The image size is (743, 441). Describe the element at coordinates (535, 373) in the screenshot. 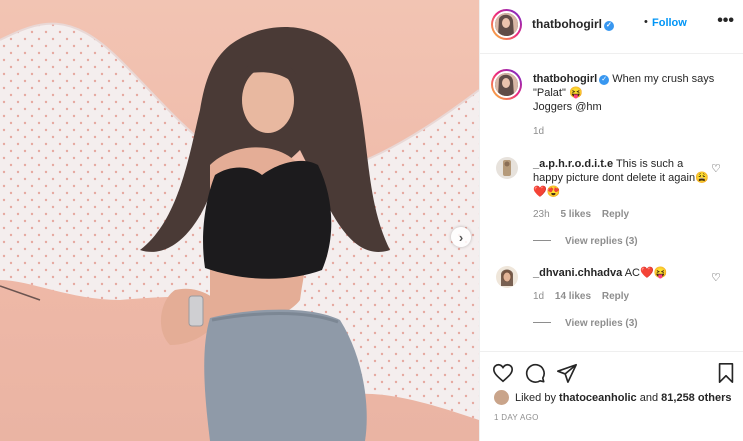

I see `comment-icon` at that location.